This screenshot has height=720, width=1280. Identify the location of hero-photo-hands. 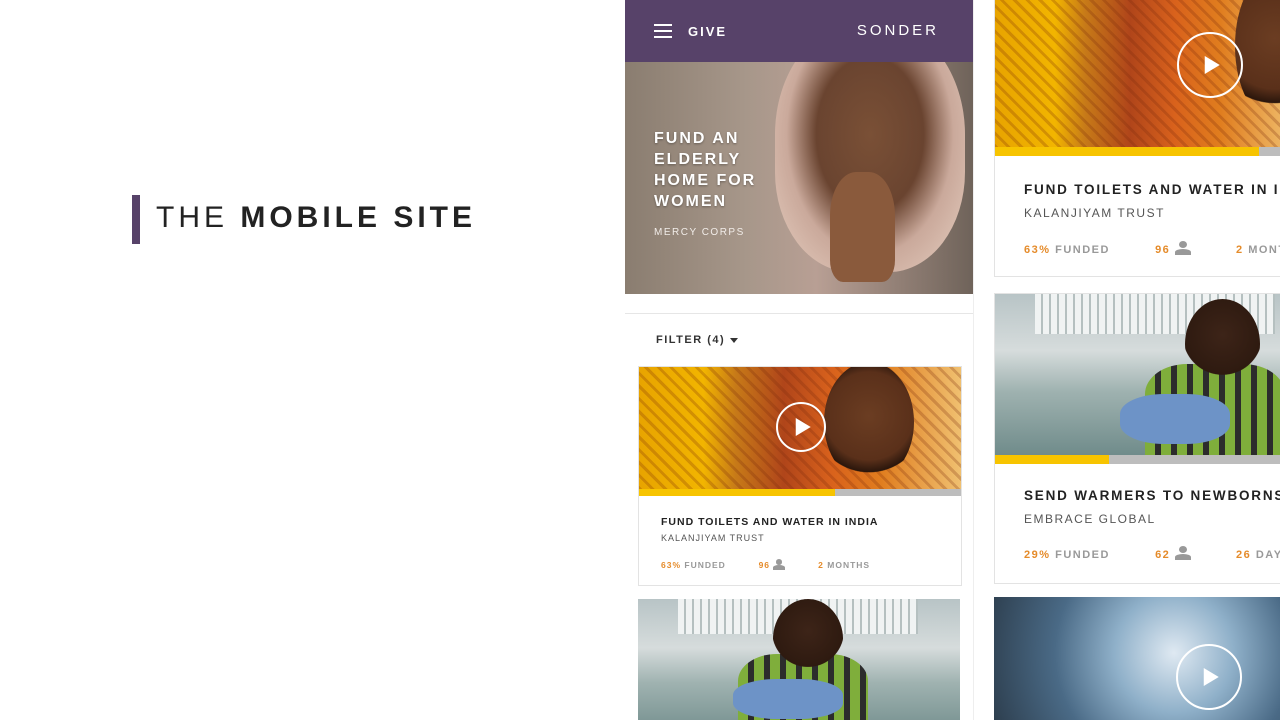
(862, 227).